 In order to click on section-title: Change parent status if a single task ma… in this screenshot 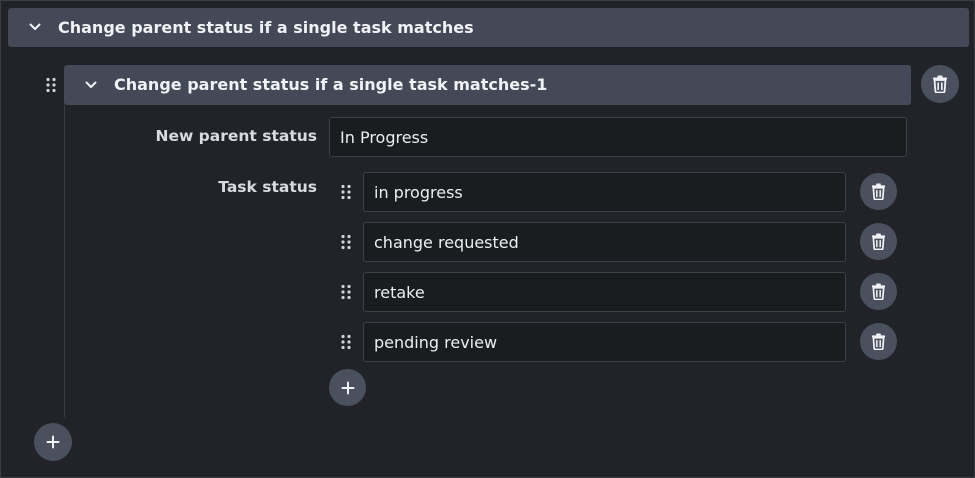, I will do `click(266, 27)`.